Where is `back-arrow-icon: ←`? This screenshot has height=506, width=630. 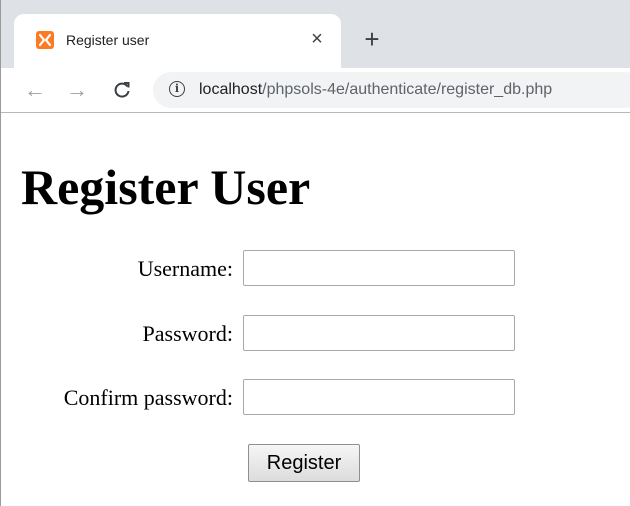 back-arrow-icon: ← is located at coordinates (35, 90).